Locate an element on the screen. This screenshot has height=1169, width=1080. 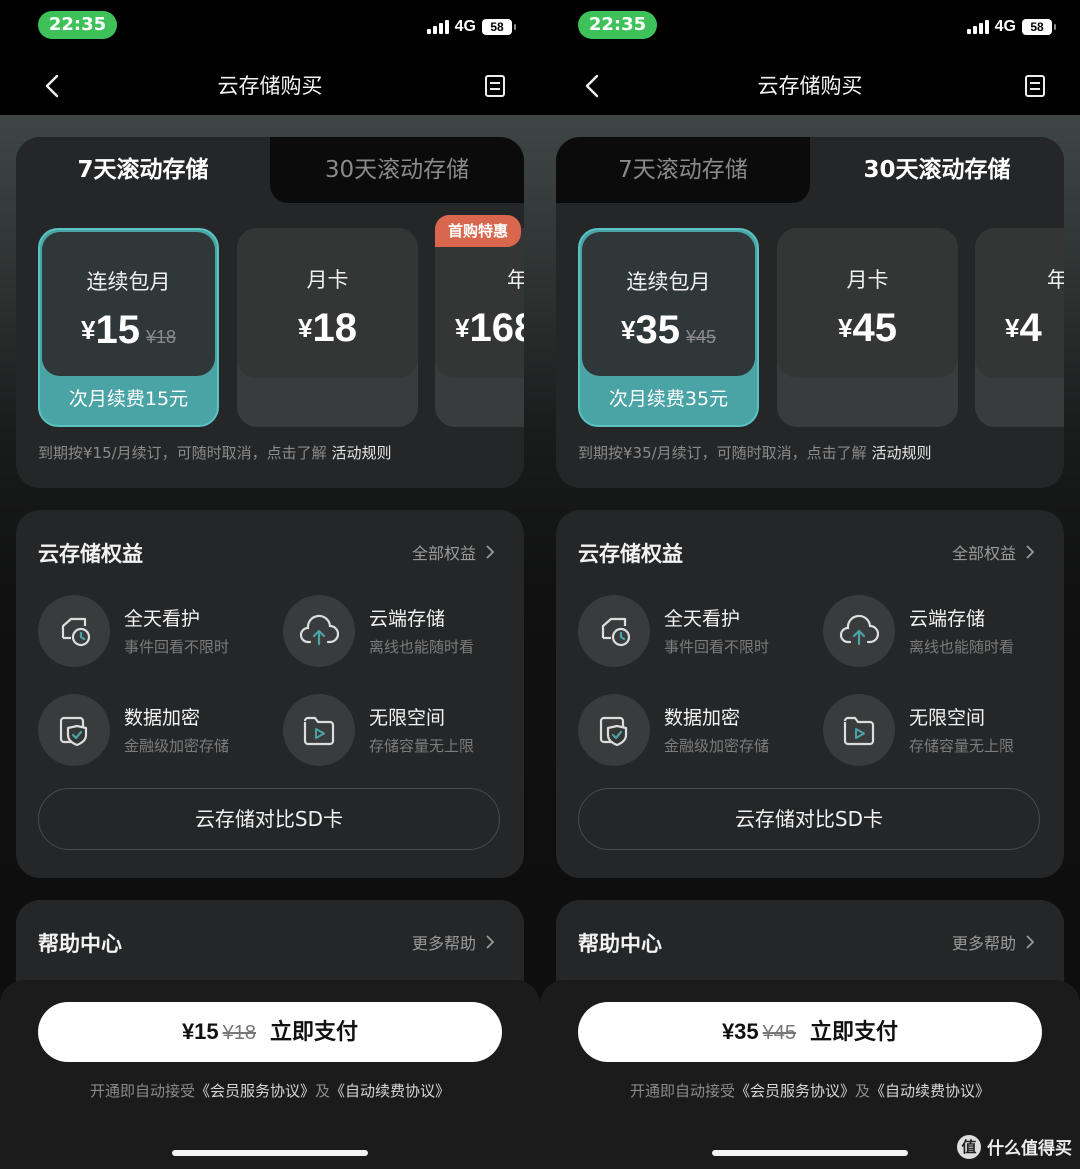
pay-now-button: ¥15 ¥18 立即支付 is located at coordinates (270, 1032).